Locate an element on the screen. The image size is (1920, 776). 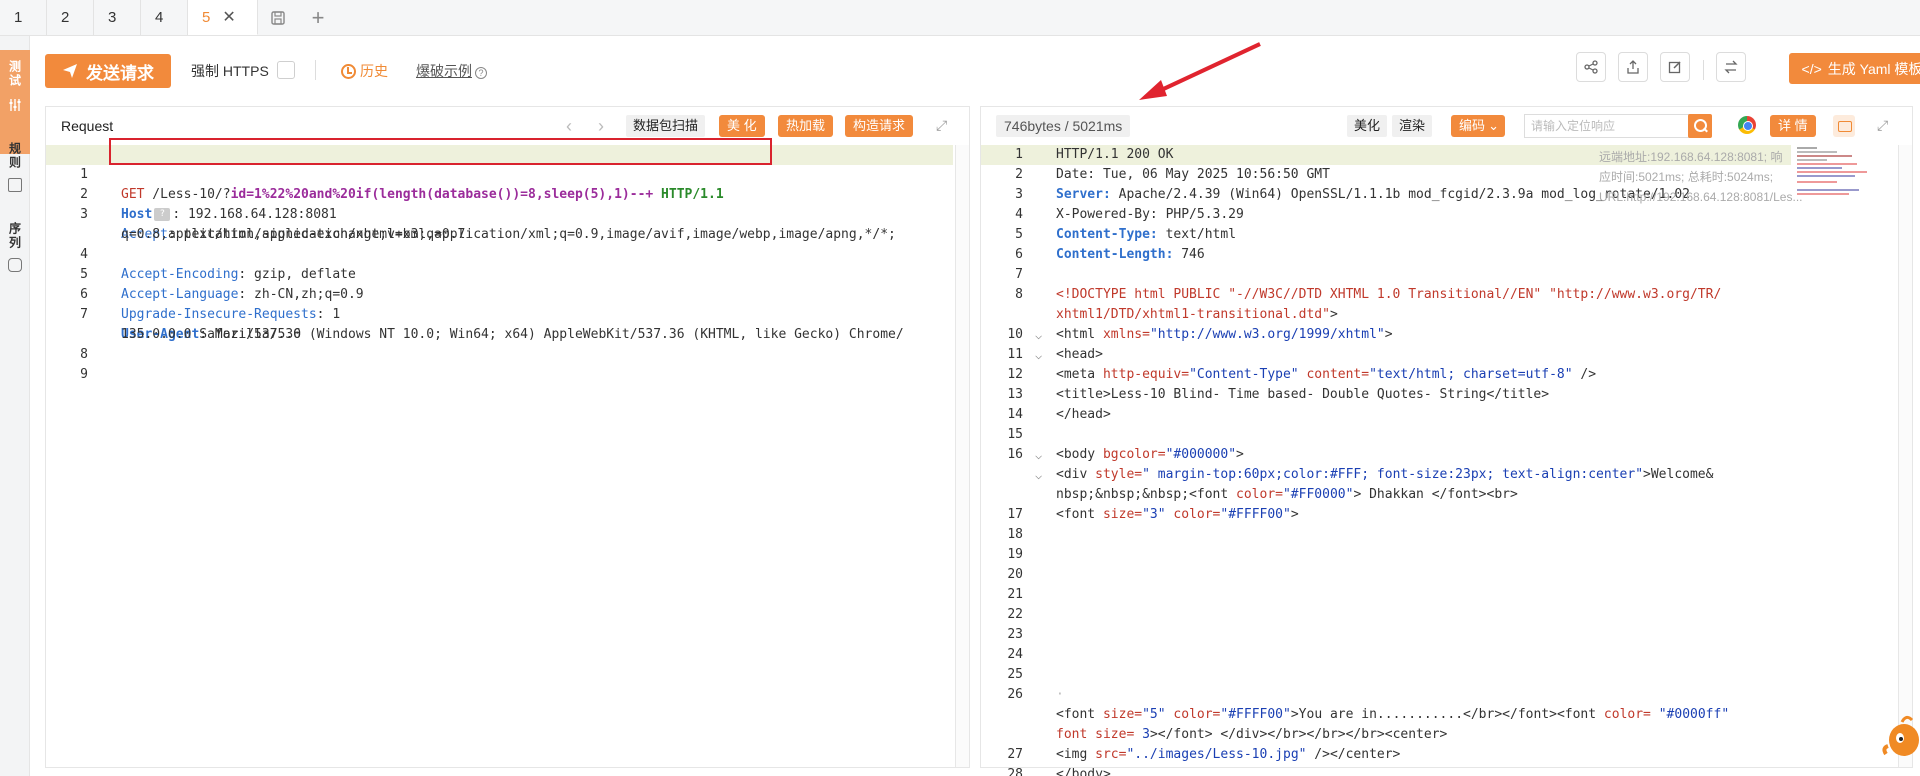
response-beautify-button: 美化 is located at coordinates (1367, 126).